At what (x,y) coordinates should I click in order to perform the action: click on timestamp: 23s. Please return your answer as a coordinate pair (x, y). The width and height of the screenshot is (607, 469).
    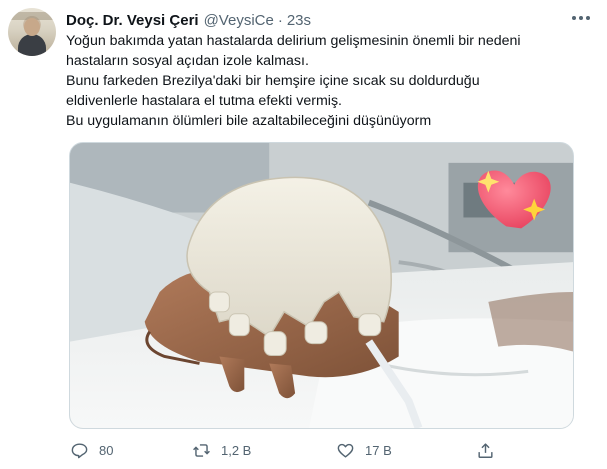
    Looking at the image, I should click on (299, 20).